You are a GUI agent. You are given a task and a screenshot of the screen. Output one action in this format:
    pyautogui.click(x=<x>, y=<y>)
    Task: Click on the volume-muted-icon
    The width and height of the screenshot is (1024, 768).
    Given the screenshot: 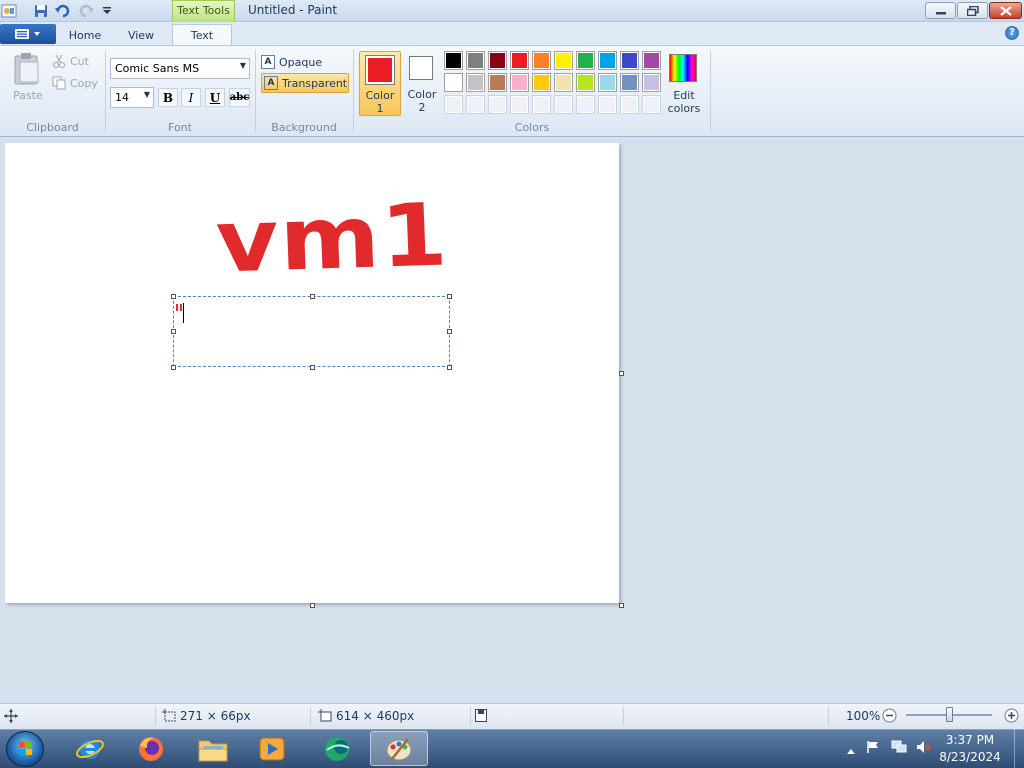 What is the action you would take?
    pyautogui.click(x=923, y=747)
    